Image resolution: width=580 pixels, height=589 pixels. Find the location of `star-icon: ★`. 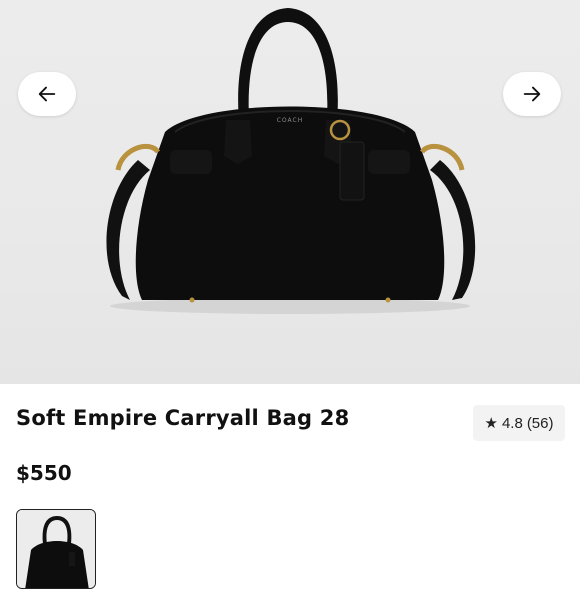

star-icon: ★ is located at coordinates (491, 423).